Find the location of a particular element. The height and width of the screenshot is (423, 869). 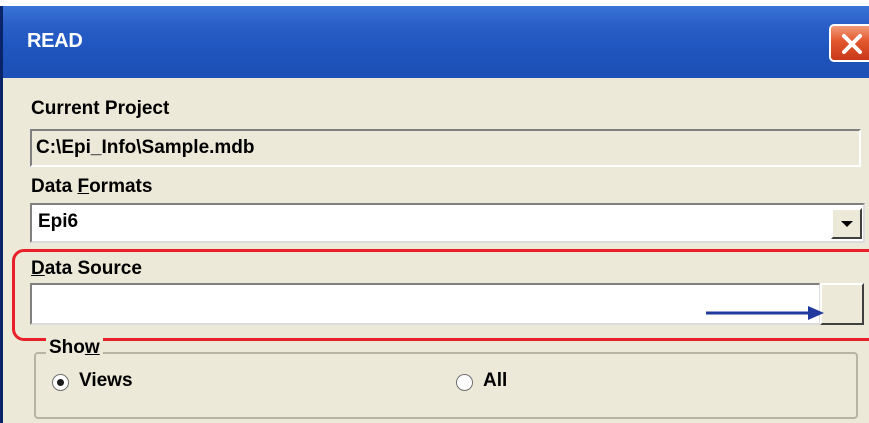

data-source-input is located at coordinates (425, 304).